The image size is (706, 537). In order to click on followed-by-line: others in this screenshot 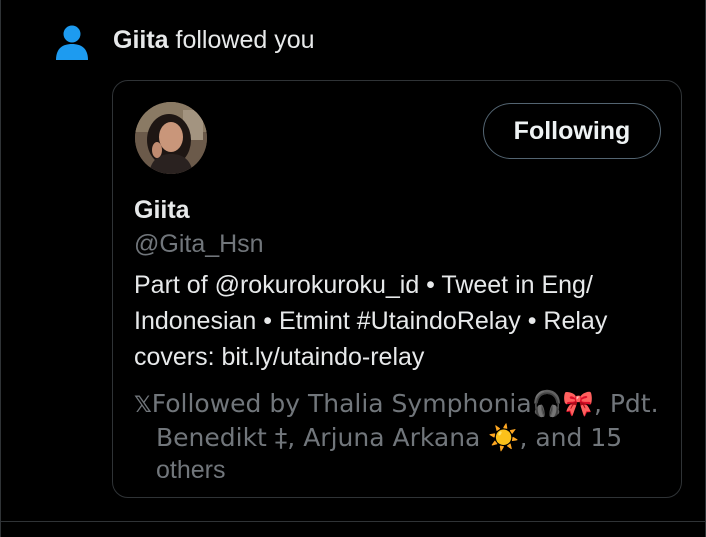, I will do `click(191, 470)`.